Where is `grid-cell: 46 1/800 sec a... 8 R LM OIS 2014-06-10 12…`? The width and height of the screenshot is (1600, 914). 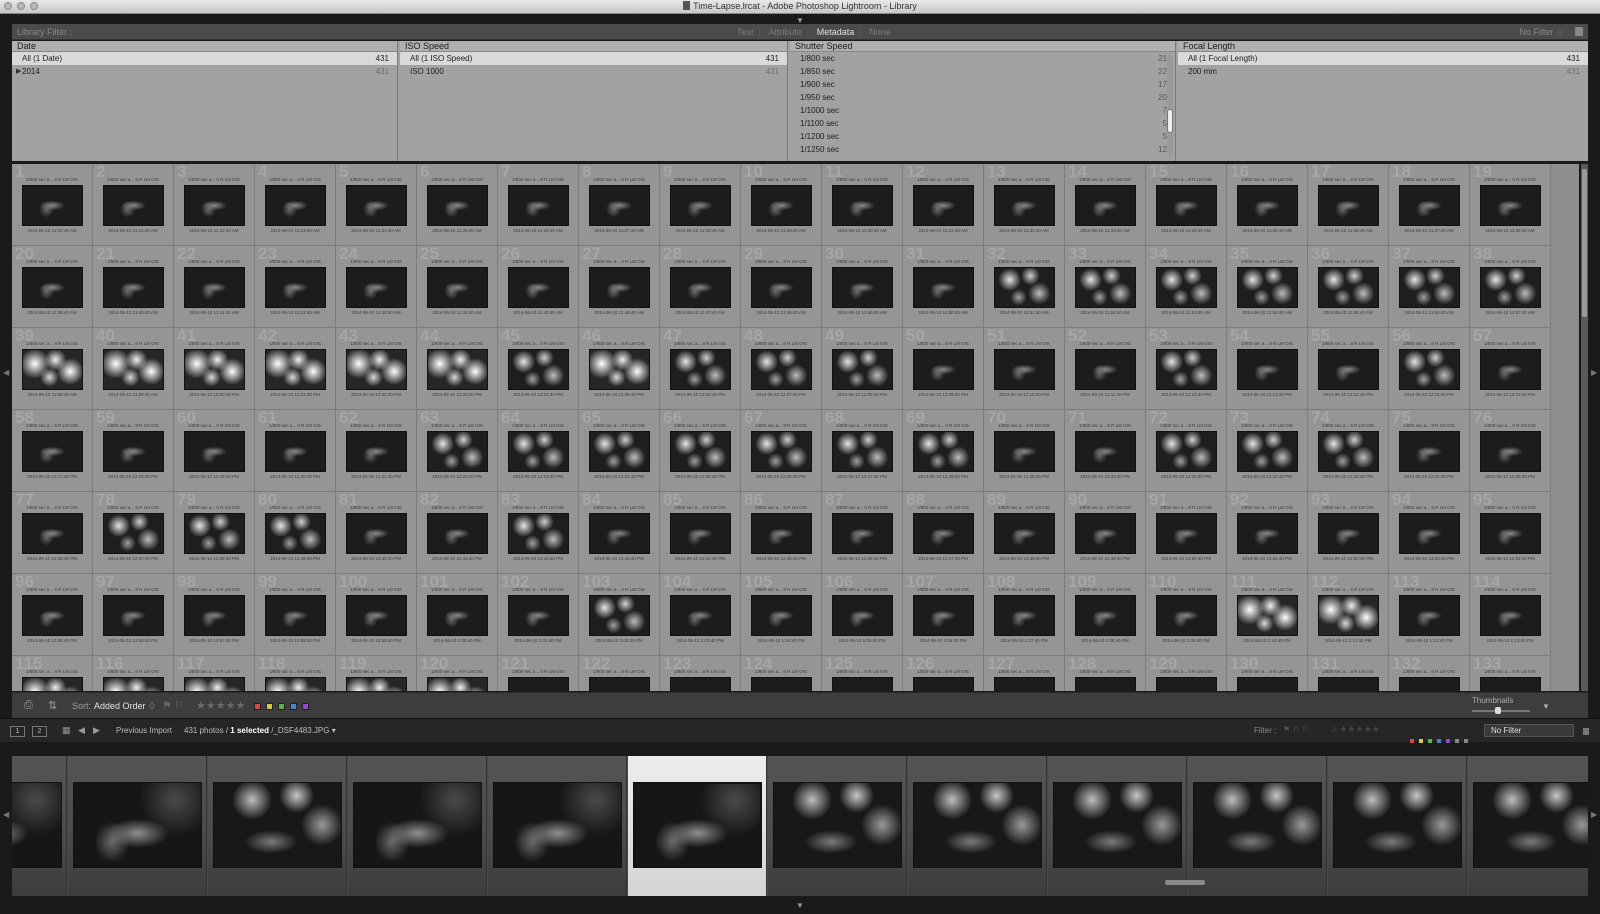
grid-cell: 46 1/800 sec a... 8 R LM OIS 2014-06-10 12… is located at coordinates (619, 368).